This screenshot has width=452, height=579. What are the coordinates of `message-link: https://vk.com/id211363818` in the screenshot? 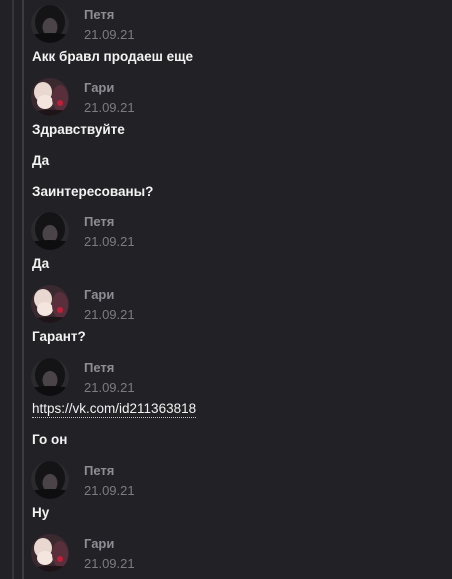 It's located at (114, 409).